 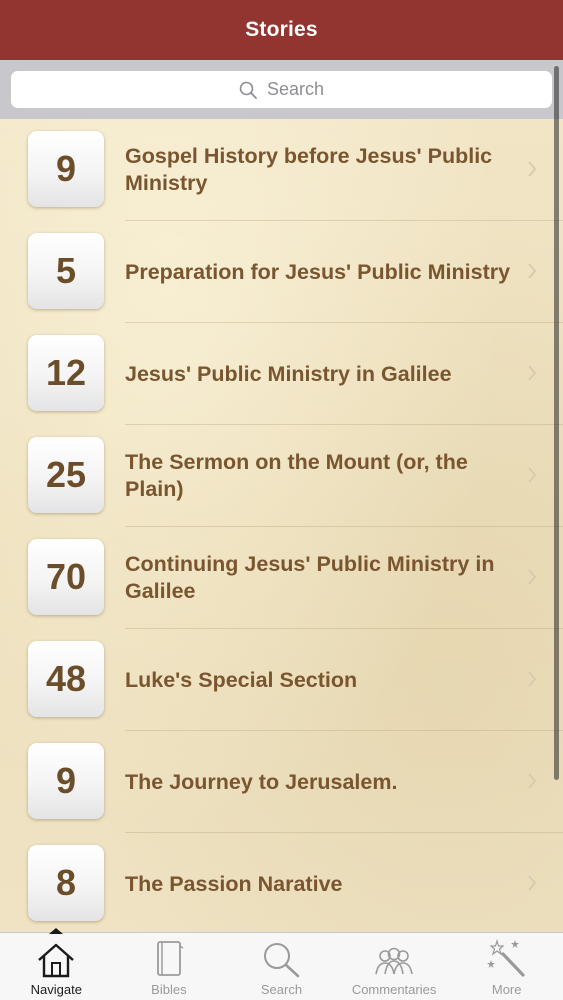 I want to click on search-input: Search, so click(x=281, y=89).